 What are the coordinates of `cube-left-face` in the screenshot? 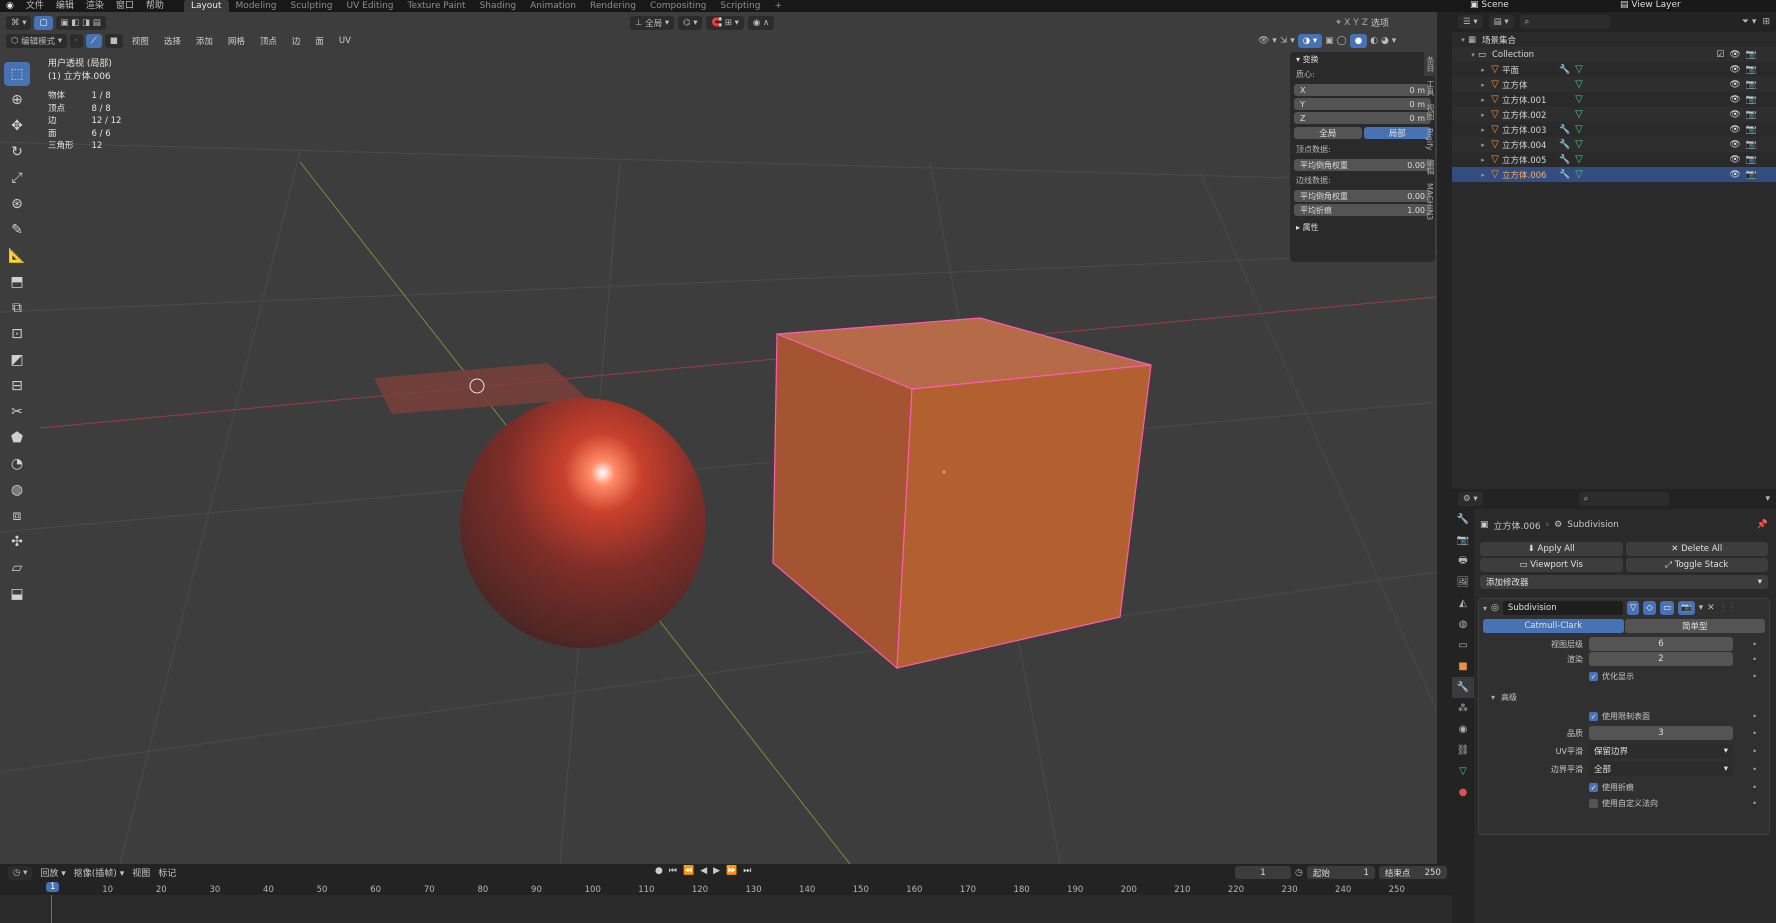 It's located at (842, 501).